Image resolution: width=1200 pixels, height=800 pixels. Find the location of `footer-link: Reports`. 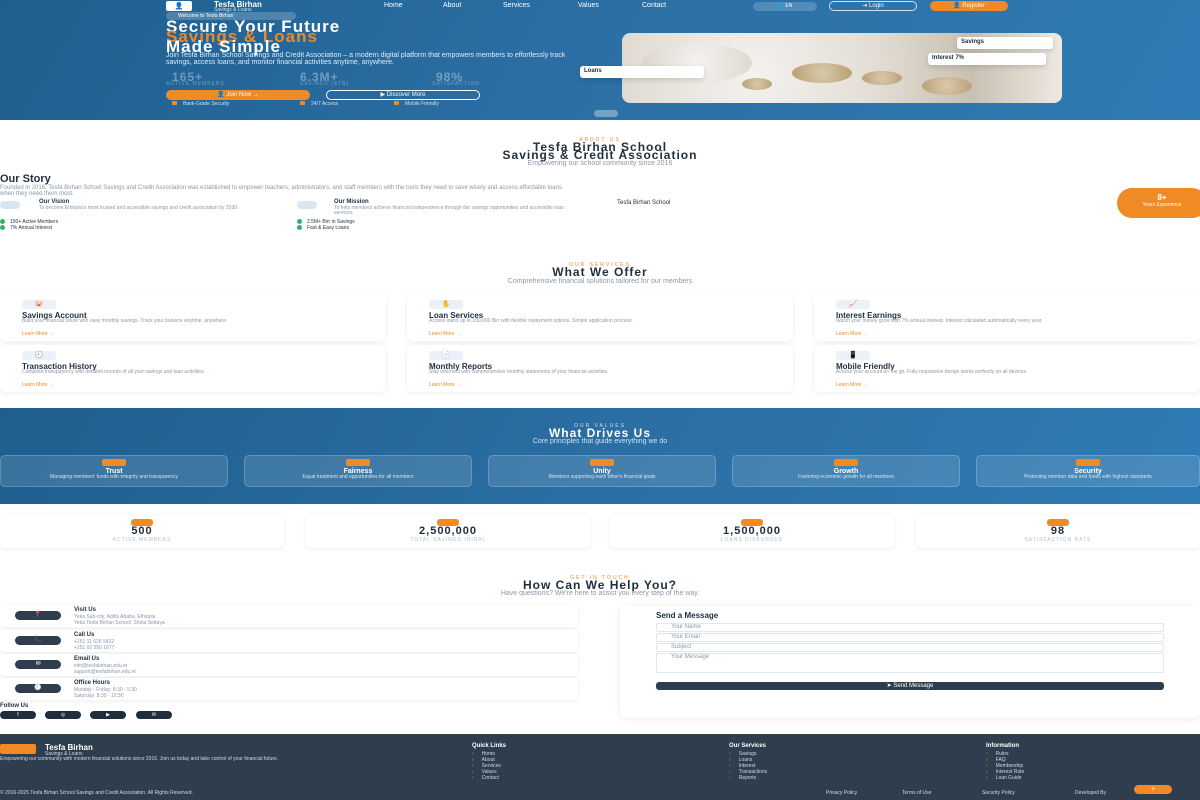

footer-link: Reports is located at coordinates (743, 778).